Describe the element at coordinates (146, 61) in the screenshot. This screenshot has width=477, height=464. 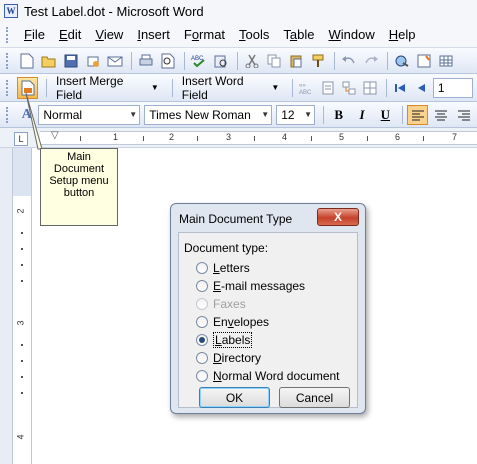
I see `print-icon` at that location.